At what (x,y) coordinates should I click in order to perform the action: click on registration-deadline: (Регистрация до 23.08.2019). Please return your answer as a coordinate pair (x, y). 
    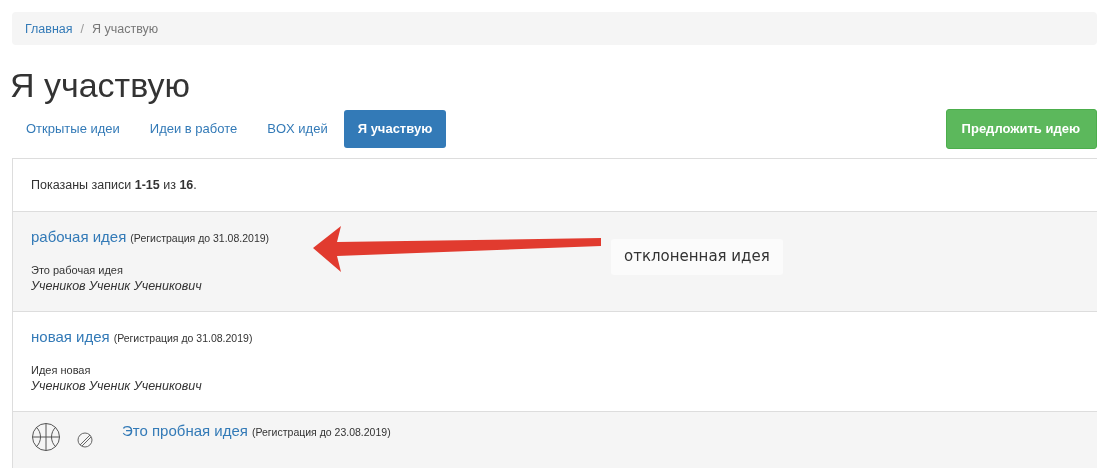
    Looking at the image, I should click on (321, 432).